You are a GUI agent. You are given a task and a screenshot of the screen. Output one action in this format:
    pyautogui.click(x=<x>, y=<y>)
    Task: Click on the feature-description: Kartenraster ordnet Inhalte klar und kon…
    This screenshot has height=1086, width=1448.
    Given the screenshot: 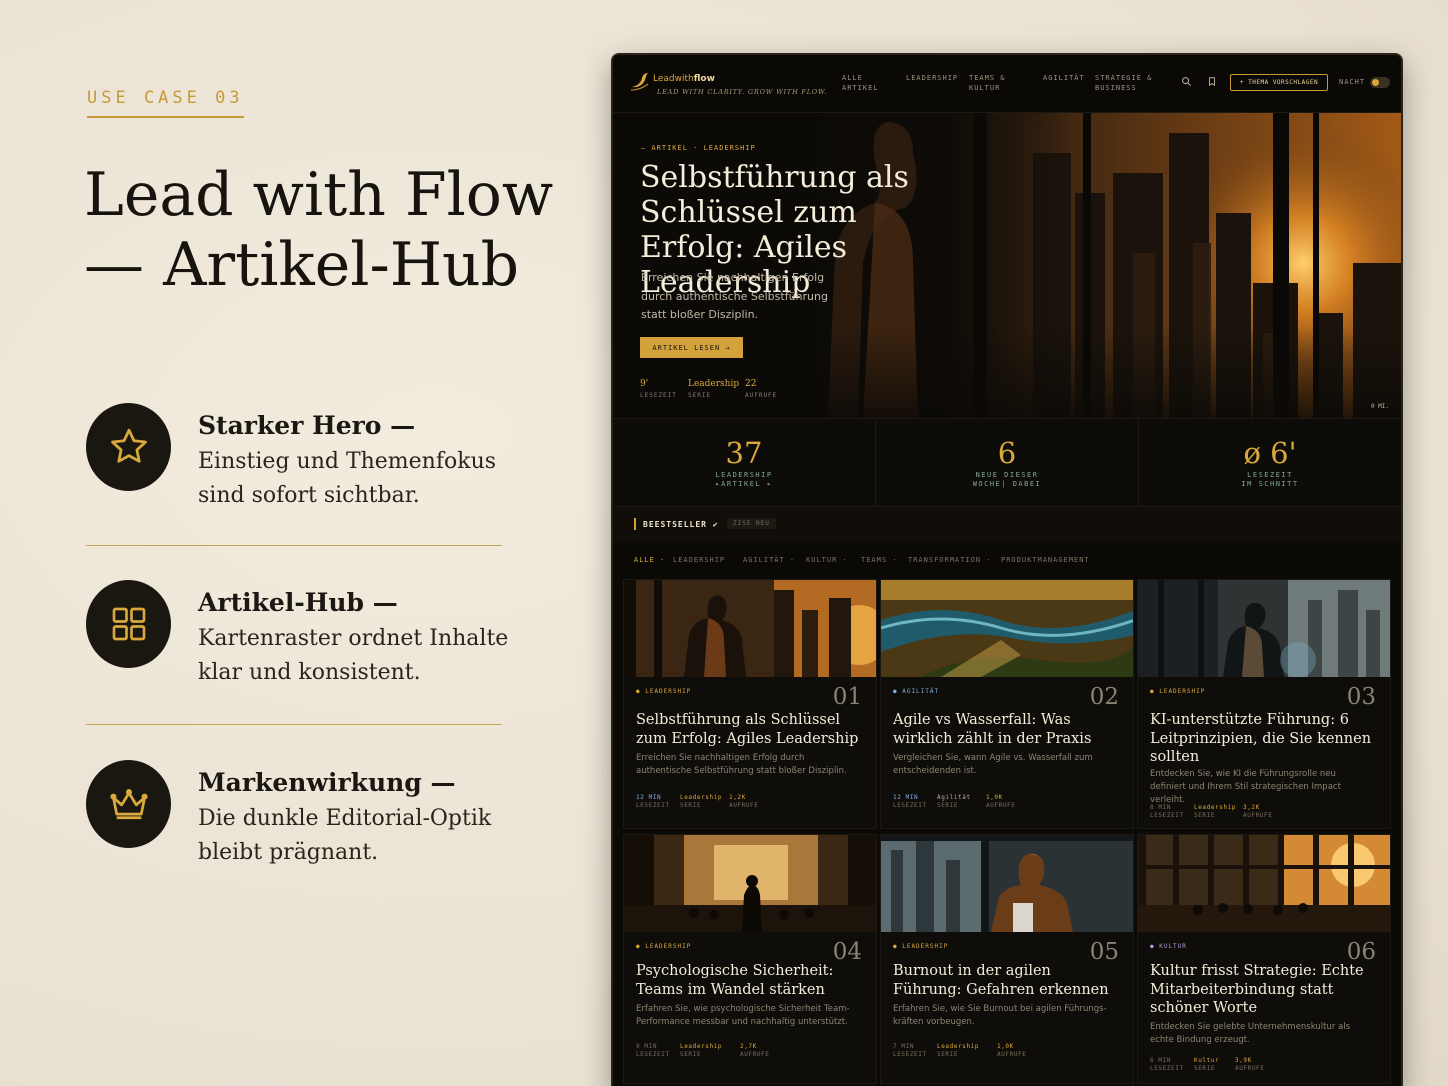 What is the action you would take?
    pyautogui.click(x=353, y=655)
    